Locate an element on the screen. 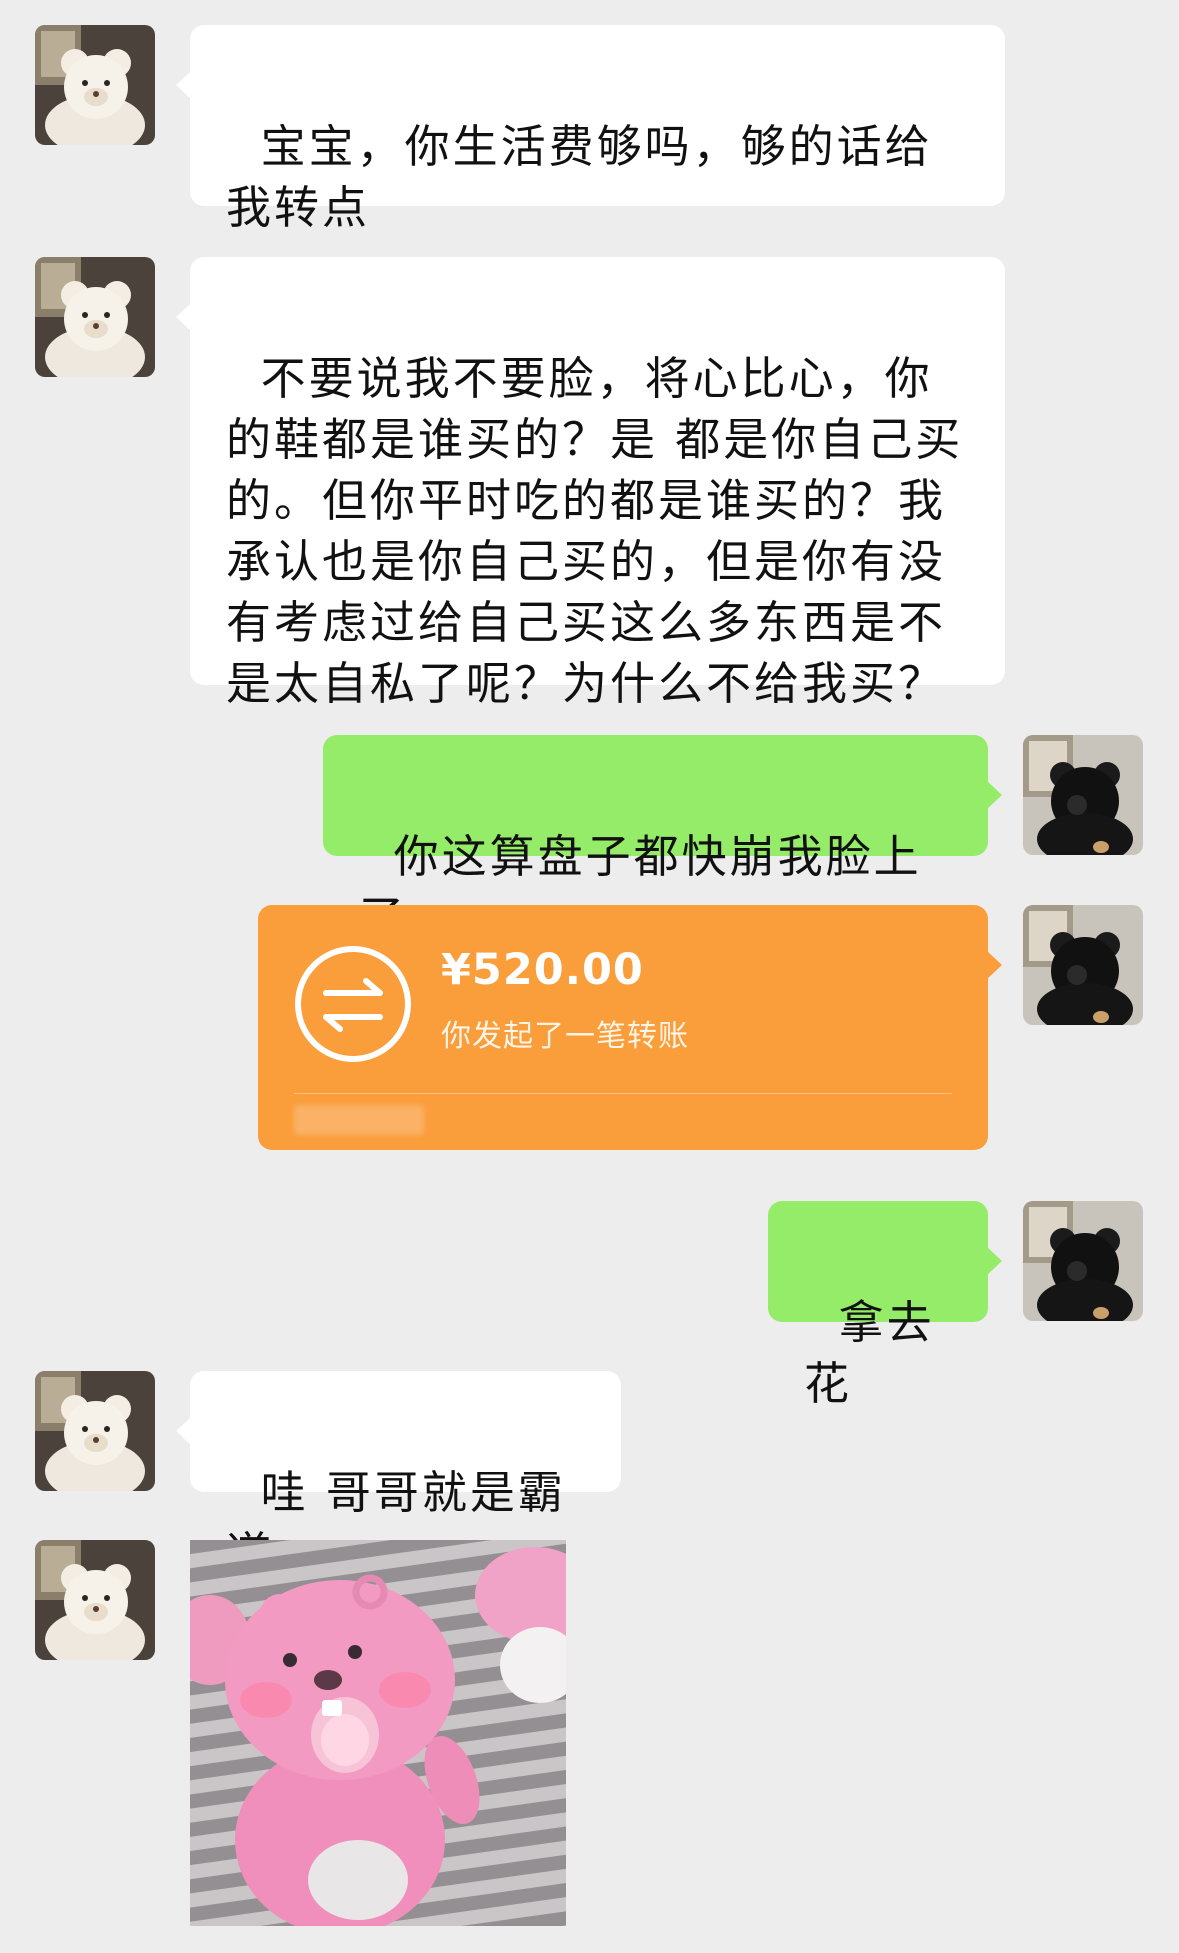  sticker-message is located at coordinates (378, 1733).